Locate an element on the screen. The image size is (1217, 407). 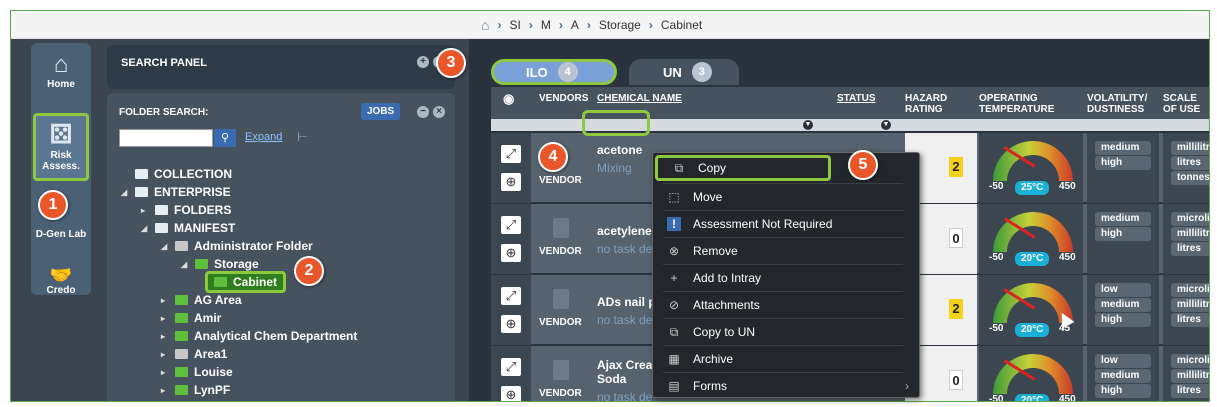
col-vendors: VENDORS is located at coordinates (563, 98).